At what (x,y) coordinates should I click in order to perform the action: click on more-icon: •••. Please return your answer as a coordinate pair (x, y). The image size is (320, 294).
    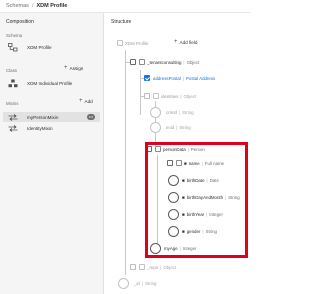
    Looking at the image, I should click on (91, 117).